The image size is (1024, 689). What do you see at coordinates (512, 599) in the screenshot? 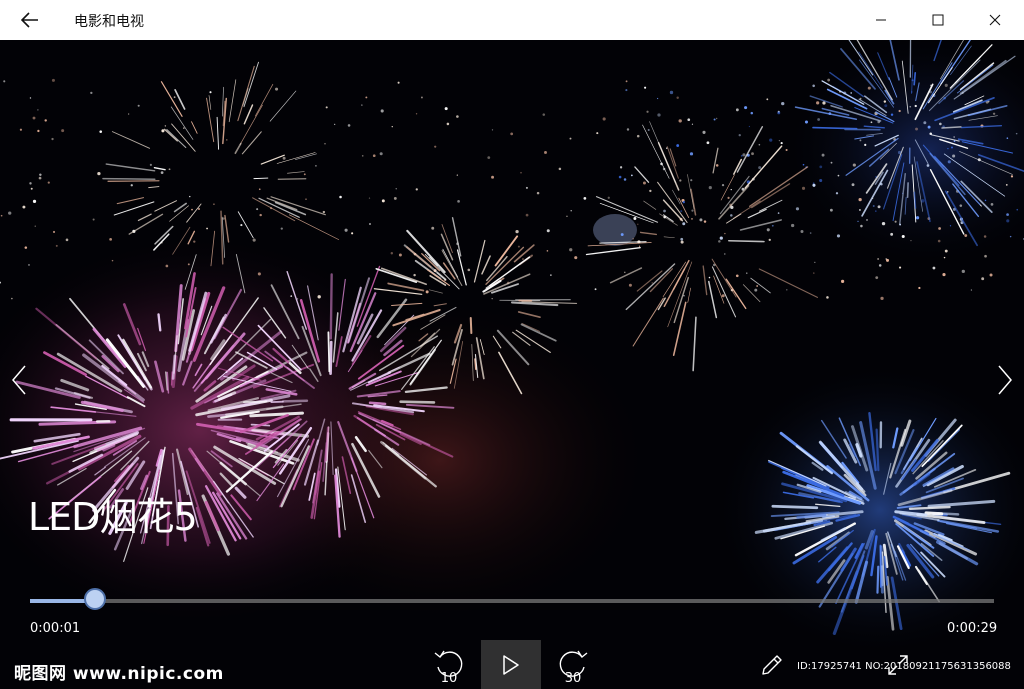
I see `seek-bar` at bounding box center [512, 599].